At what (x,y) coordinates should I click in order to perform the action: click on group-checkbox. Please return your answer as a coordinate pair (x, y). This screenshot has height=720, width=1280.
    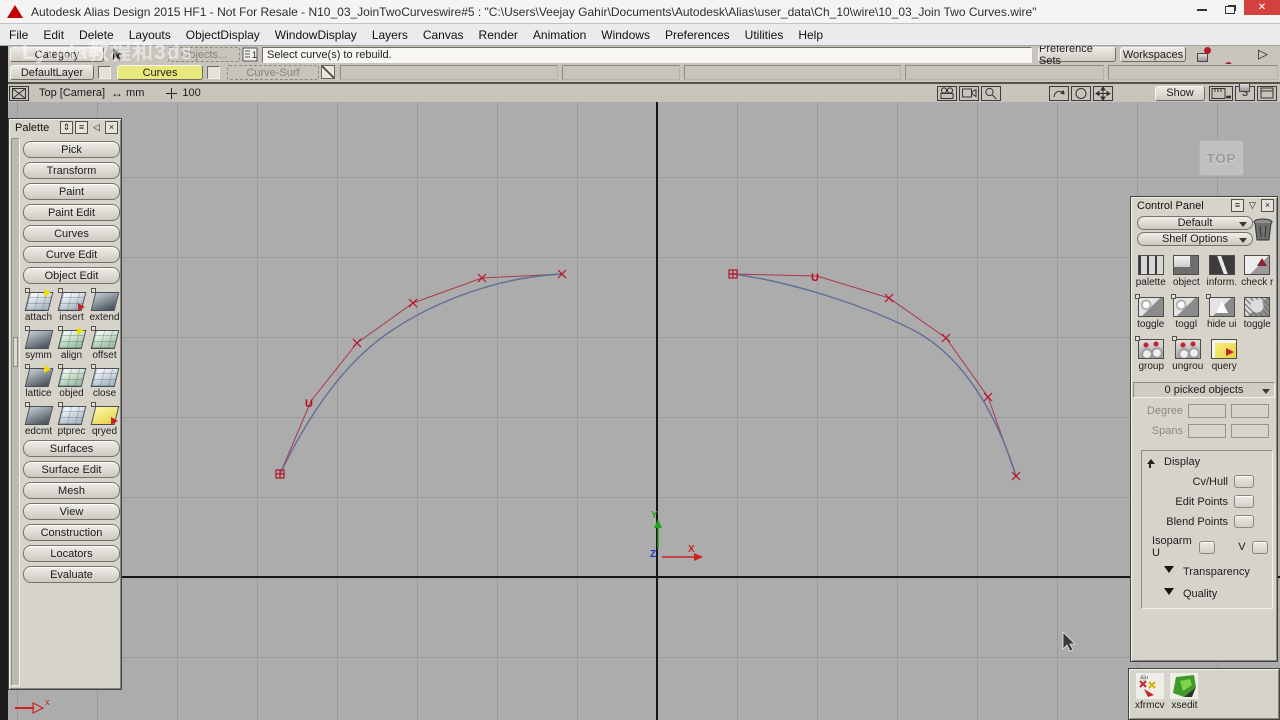
    Looking at the image, I should click on (1137, 338).